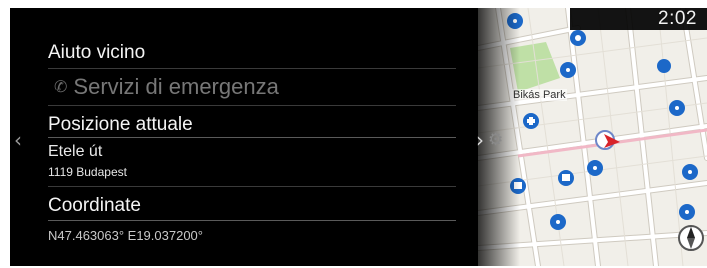 The height and width of the screenshot is (268, 707). What do you see at coordinates (97, 52) in the screenshot?
I see `nearby-help-title: Aiuto vicino` at bounding box center [97, 52].